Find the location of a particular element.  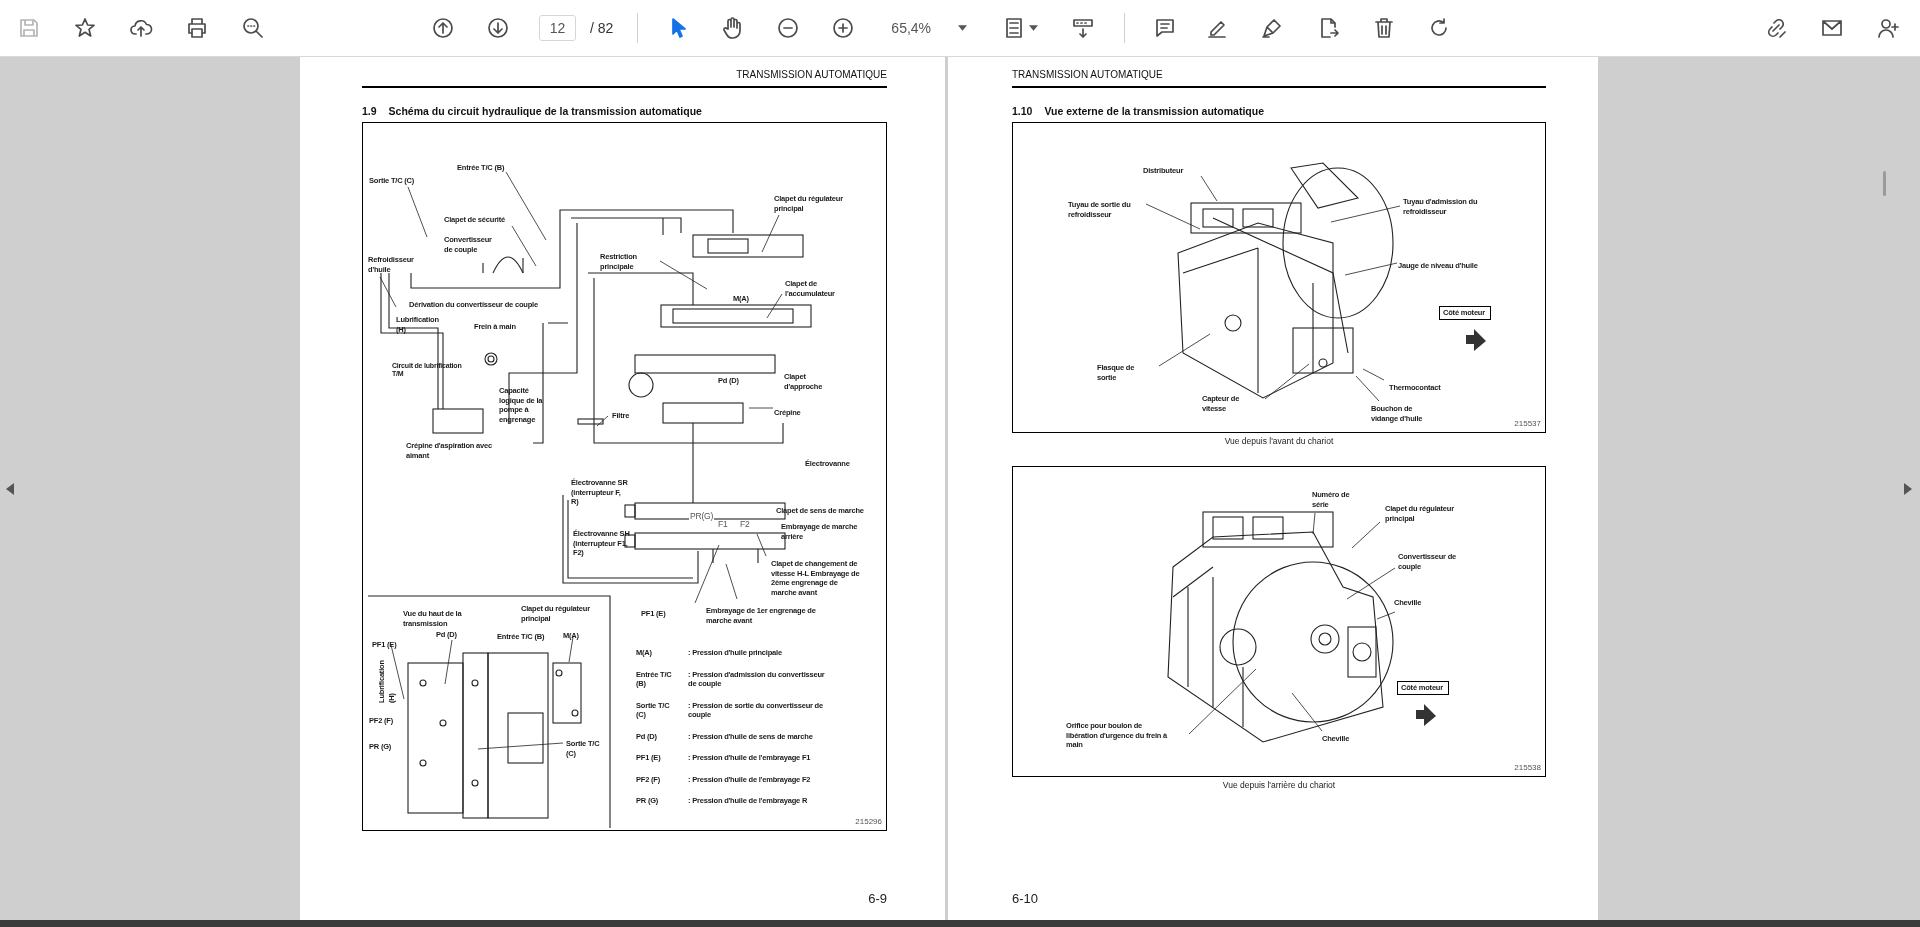

scroll-icon is located at coordinates (1083, 28).